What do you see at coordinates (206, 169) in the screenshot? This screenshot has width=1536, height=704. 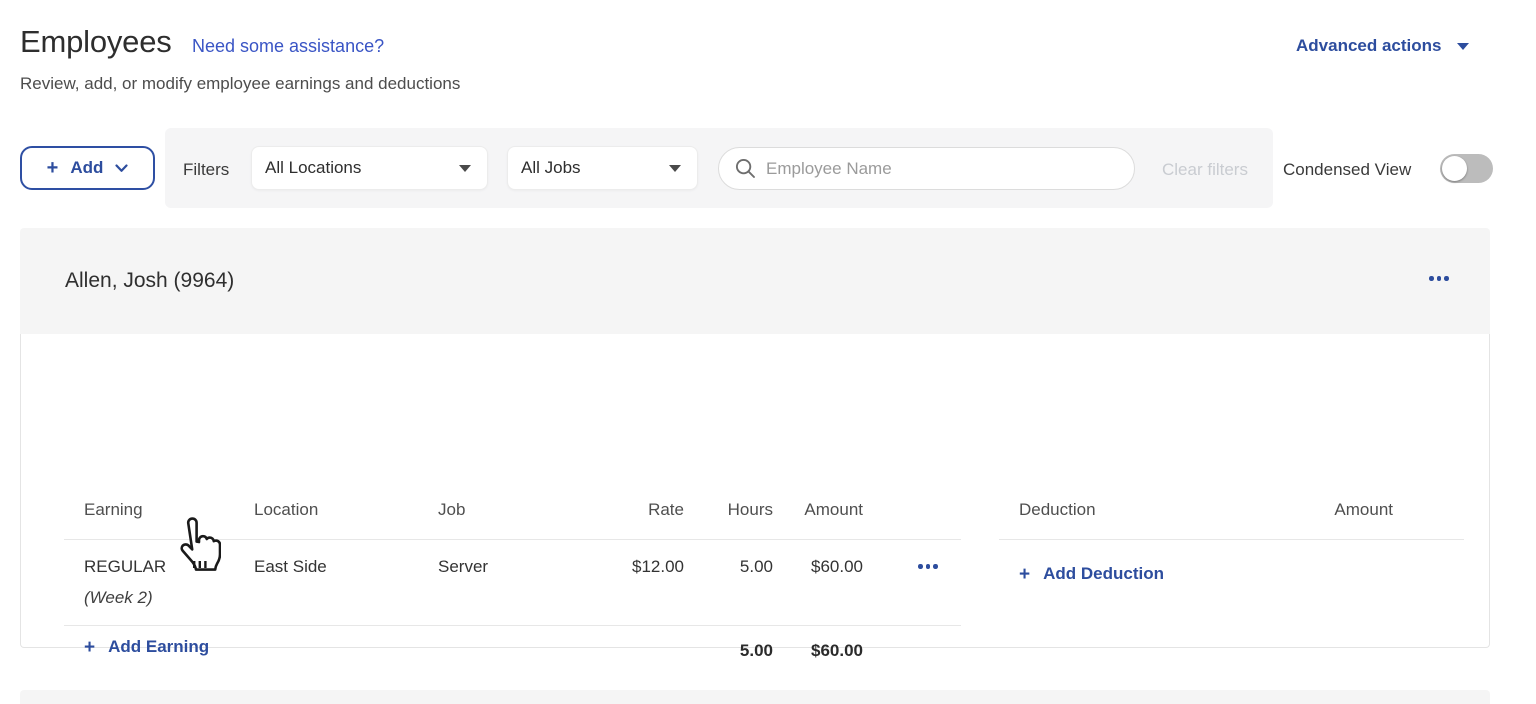 I see `filters-label: Filters` at bounding box center [206, 169].